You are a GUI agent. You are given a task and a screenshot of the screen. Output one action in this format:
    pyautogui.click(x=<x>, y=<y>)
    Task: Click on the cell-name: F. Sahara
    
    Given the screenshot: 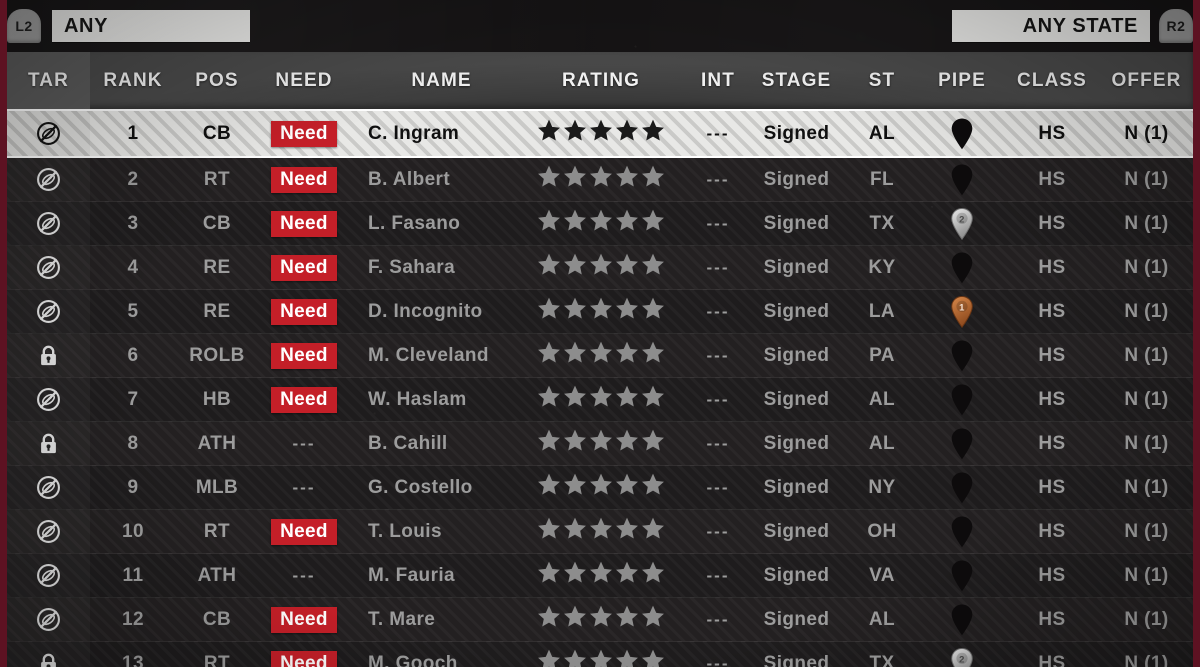 What is the action you would take?
    pyautogui.click(x=432, y=268)
    